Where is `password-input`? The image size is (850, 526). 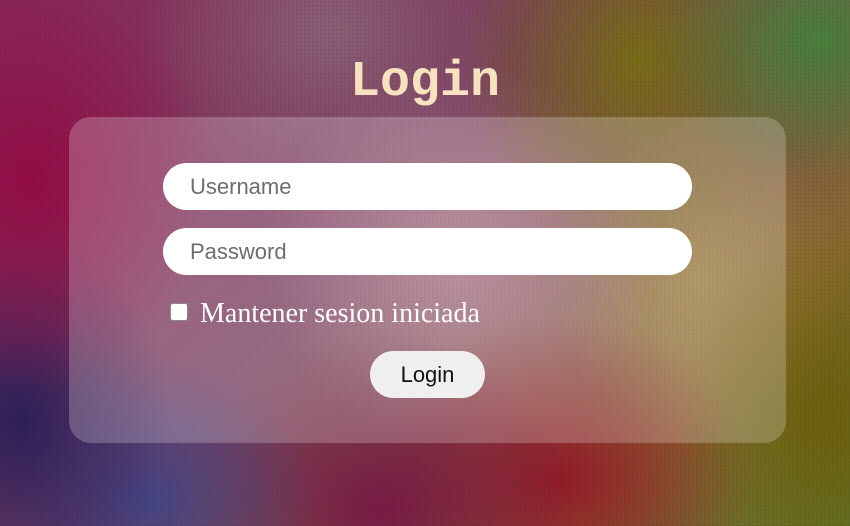 password-input is located at coordinates (427, 251).